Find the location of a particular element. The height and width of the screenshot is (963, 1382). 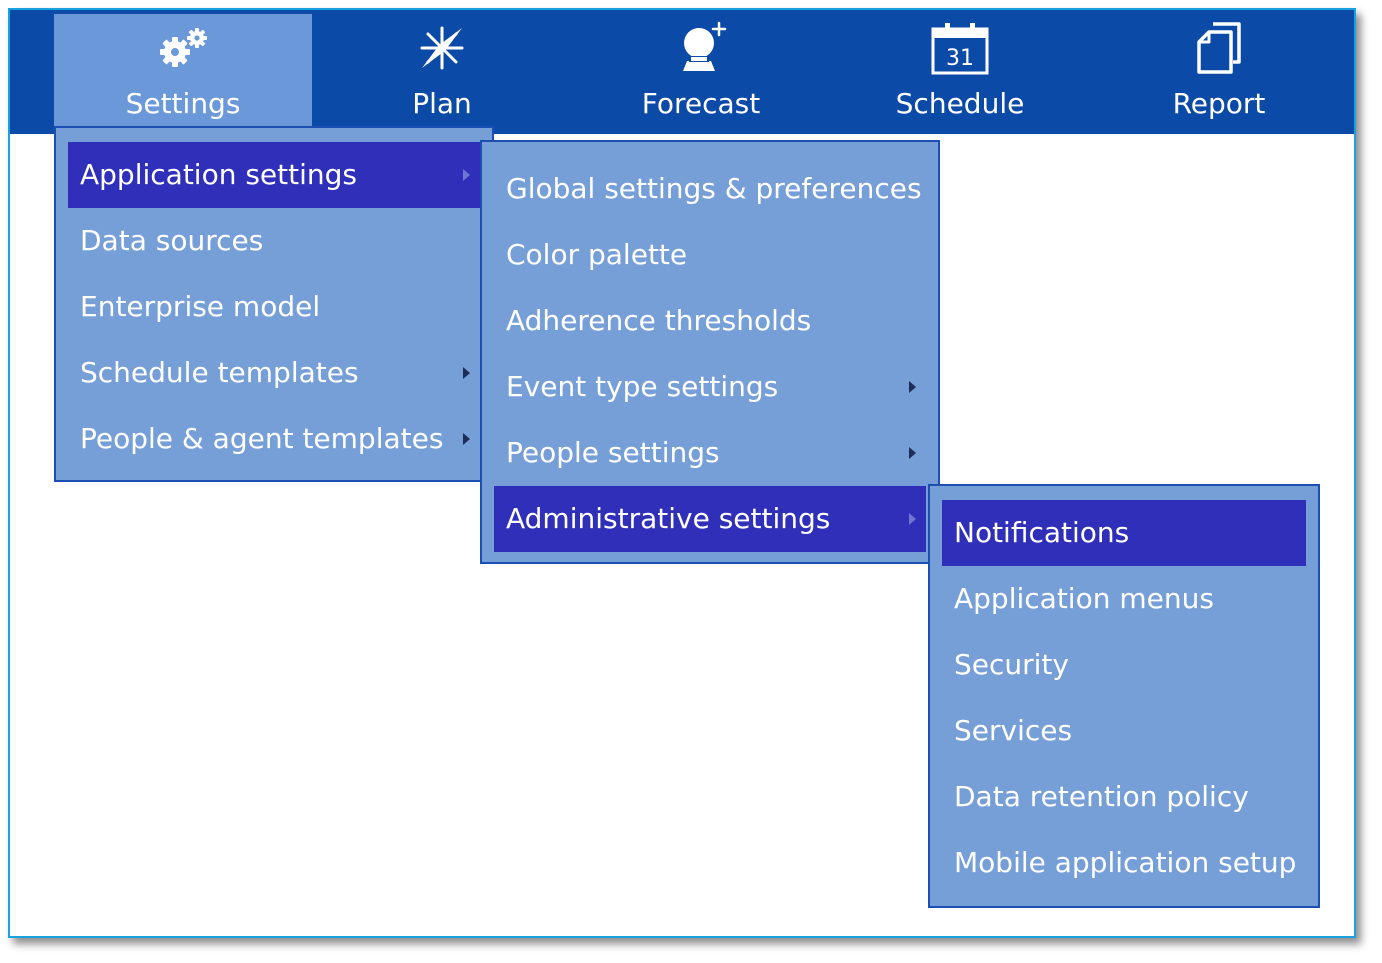

gears-icon is located at coordinates (183, 48).